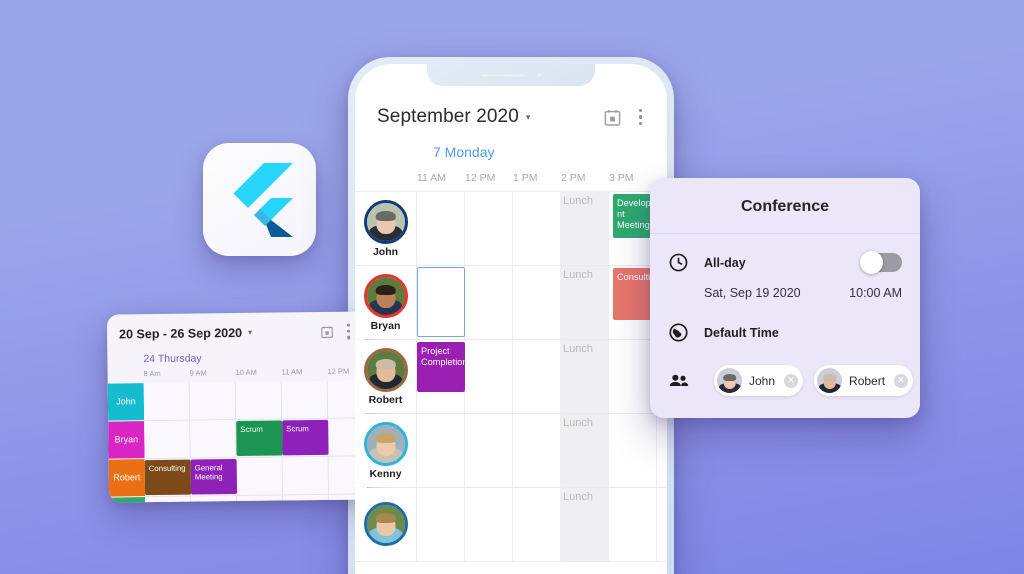 The height and width of the screenshot is (574, 1024). Describe the element at coordinates (385, 399) in the screenshot. I see `resource-name: Robert` at that location.